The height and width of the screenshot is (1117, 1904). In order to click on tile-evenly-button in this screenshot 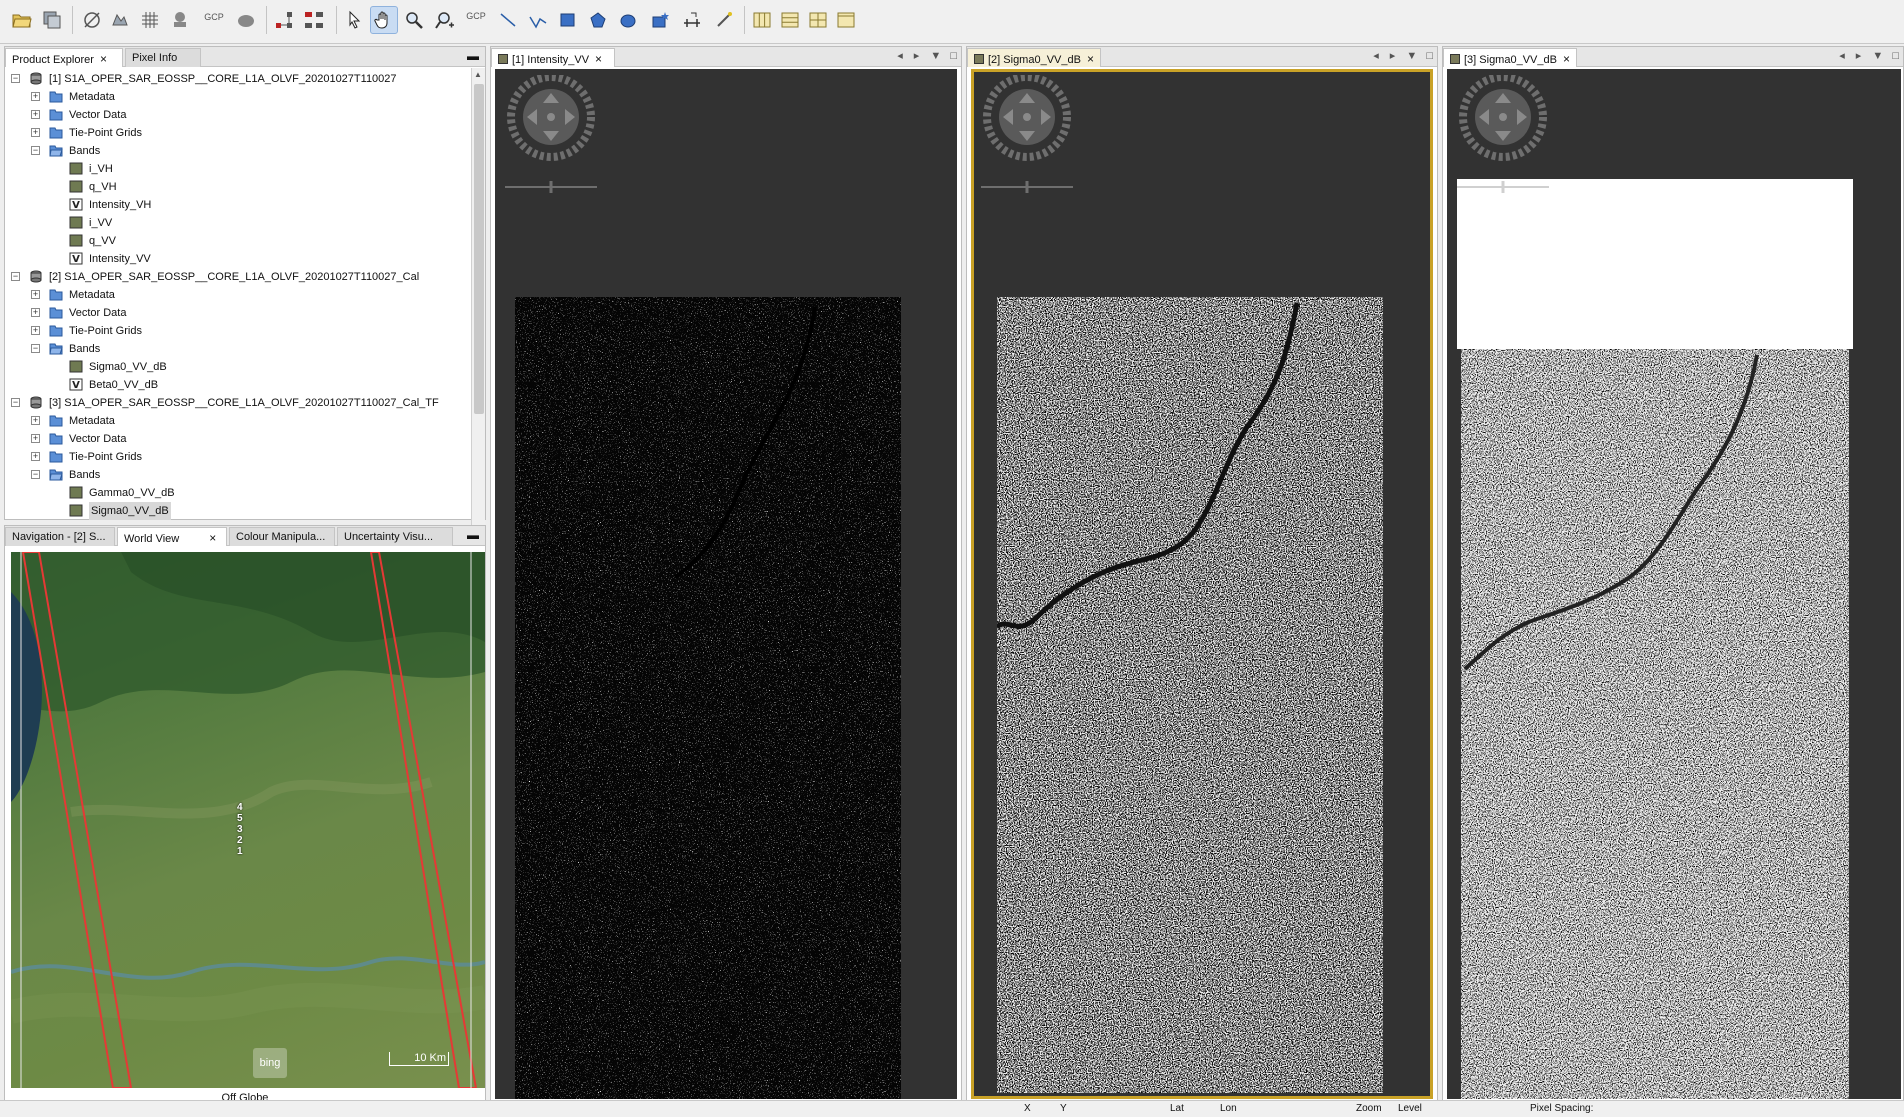, I will do `click(818, 20)`.